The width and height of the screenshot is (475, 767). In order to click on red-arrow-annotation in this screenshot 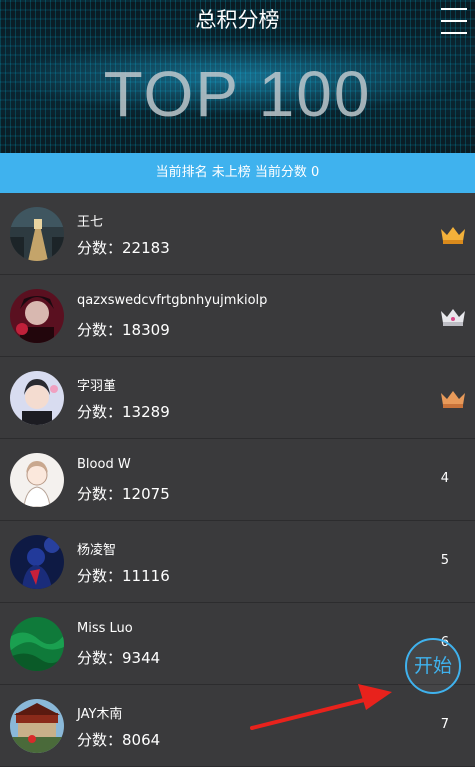, I will do `click(321, 707)`.